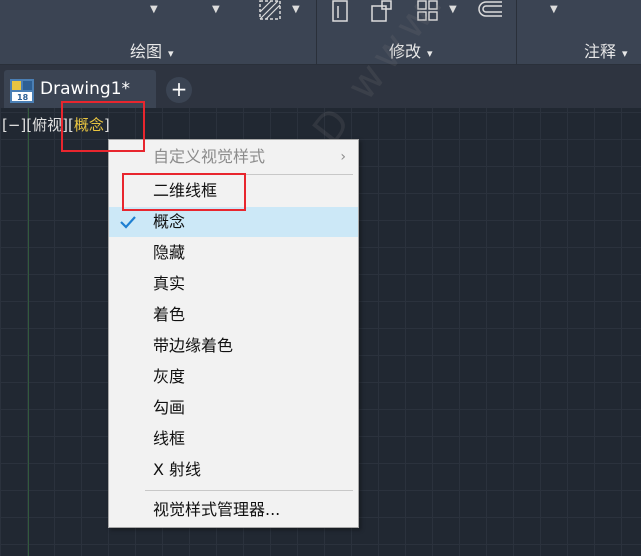 This screenshot has height=556, width=641. I want to click on highlight-box-2d-wireframe, so click(184, 192).